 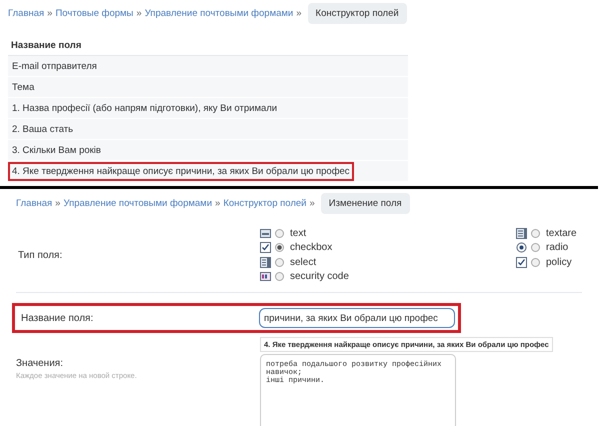 I want to click on field-label: Тип поля:, so click(x=41, y=255).